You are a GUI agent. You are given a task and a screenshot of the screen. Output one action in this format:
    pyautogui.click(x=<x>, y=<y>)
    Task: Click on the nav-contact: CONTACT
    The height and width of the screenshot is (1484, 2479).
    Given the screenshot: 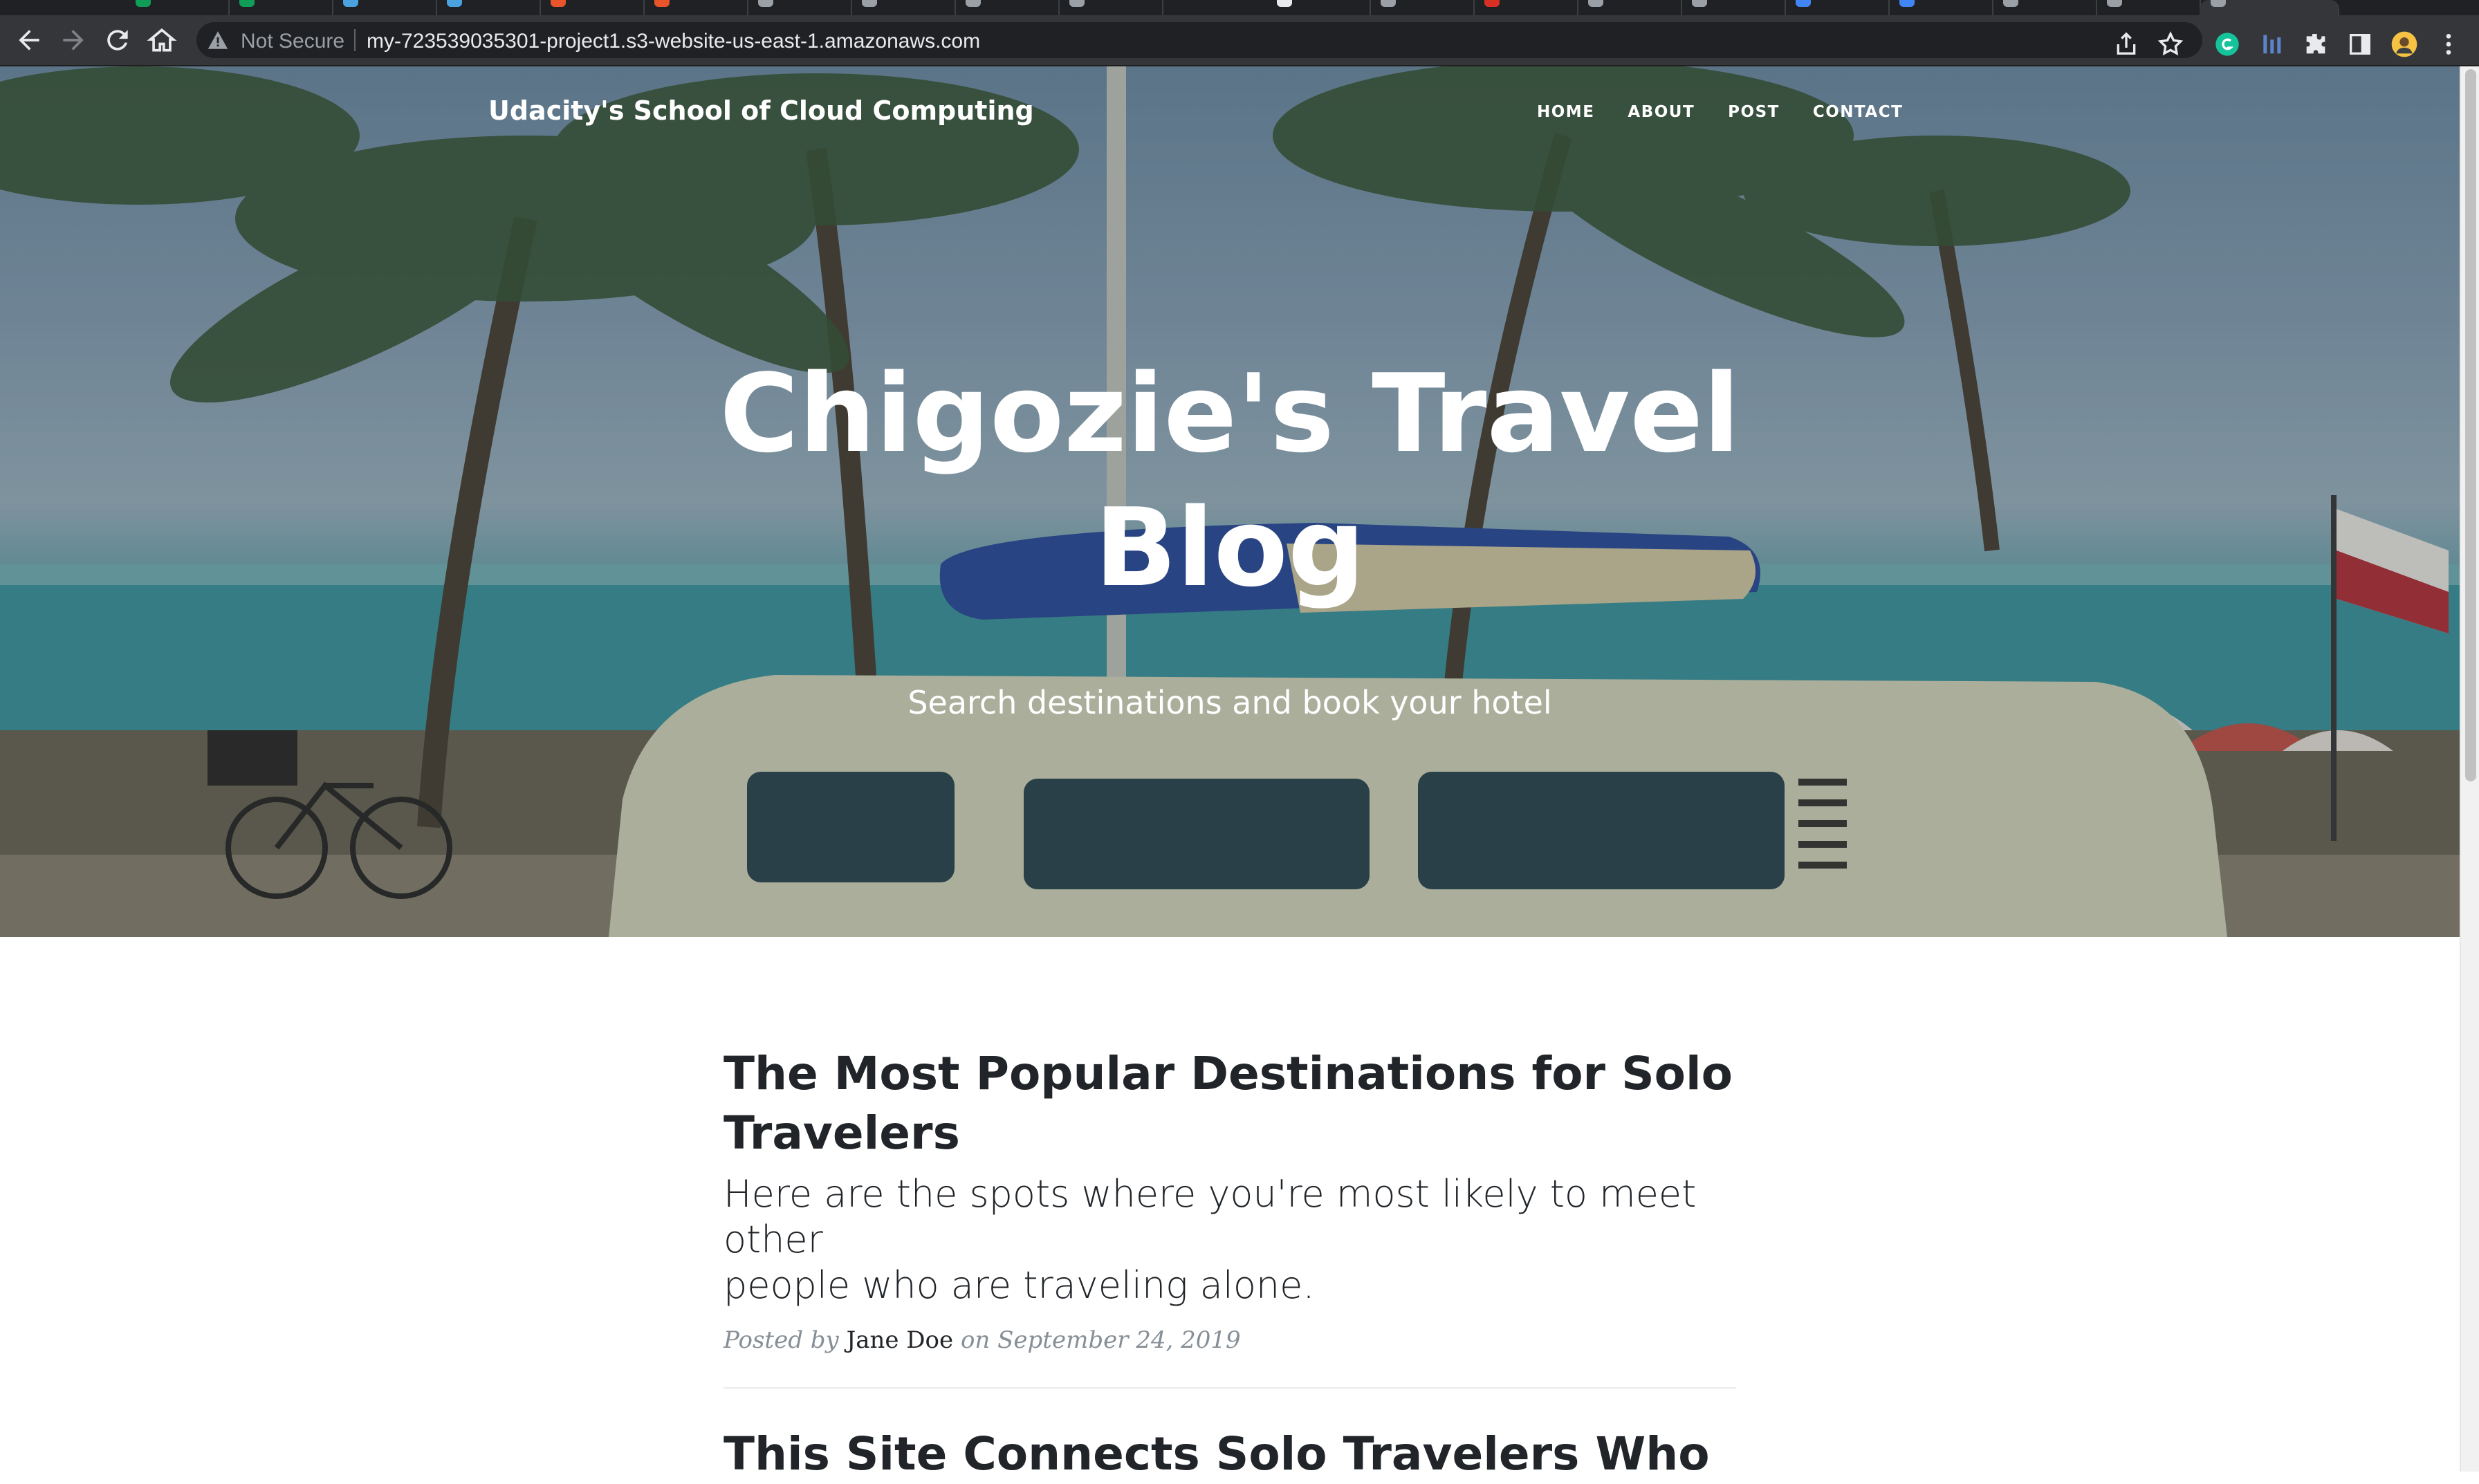 What is the action you would take?
    pyautogui.click(x=1858, y=112)
    